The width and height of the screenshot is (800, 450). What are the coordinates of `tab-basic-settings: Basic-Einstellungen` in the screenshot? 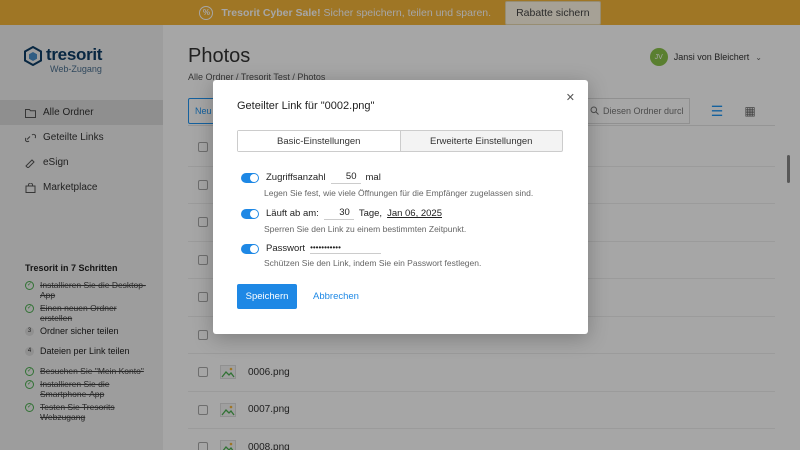 It's located at (319, 141).